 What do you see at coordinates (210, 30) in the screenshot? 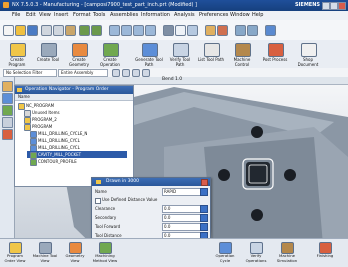
I see `layer-icon` at bounding box center [210, 30].